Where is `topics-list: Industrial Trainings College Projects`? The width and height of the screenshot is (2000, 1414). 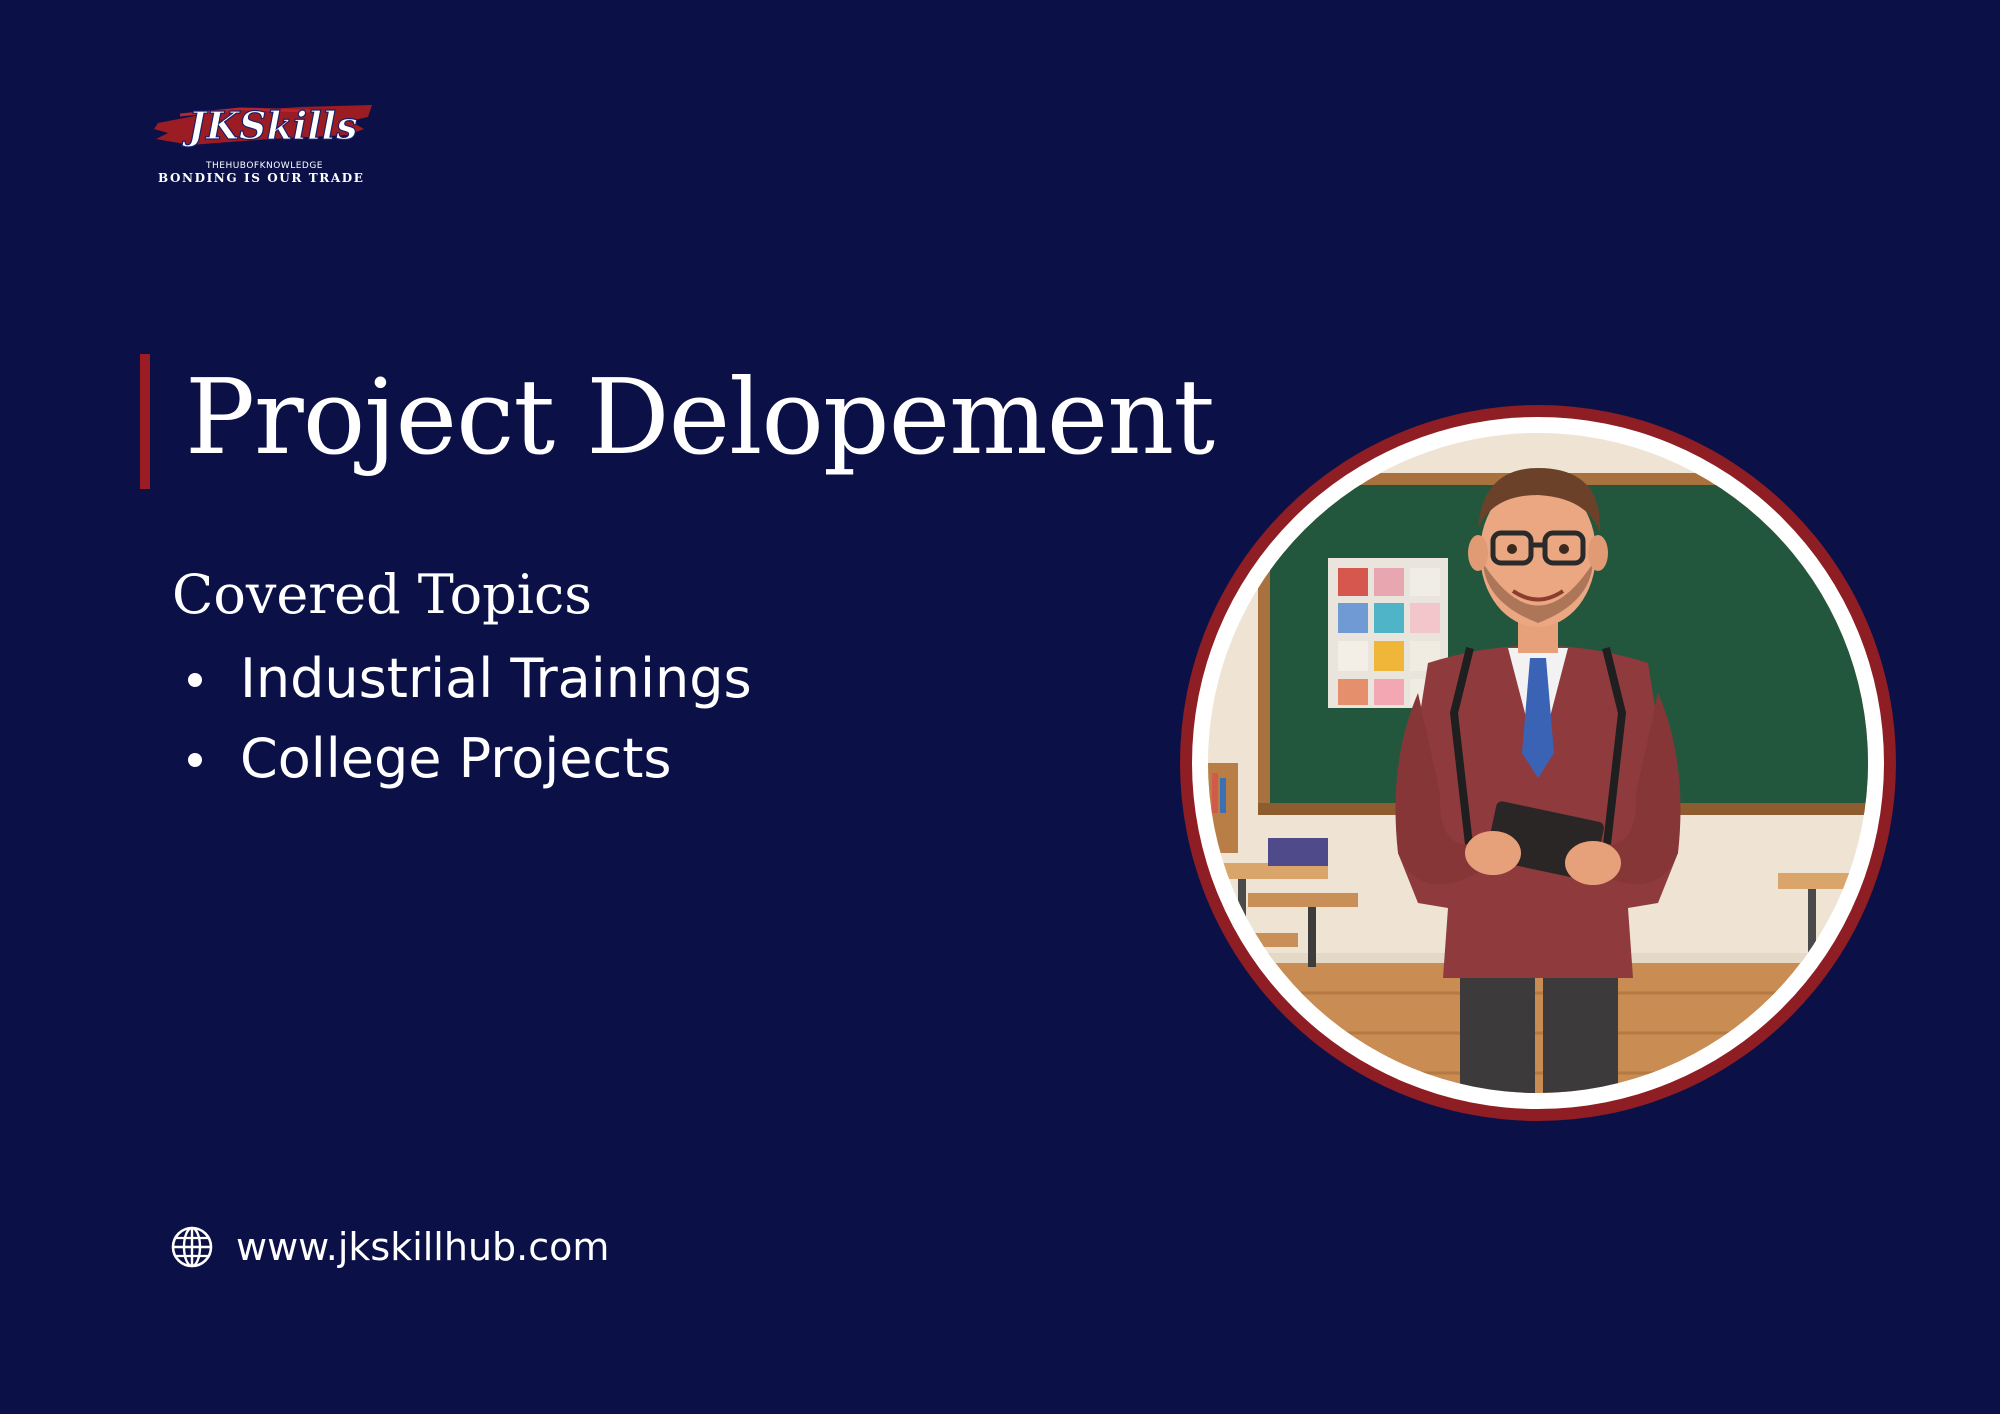
topics-list: Industrial Trainings College Projects is located at coordinates (467, 720).